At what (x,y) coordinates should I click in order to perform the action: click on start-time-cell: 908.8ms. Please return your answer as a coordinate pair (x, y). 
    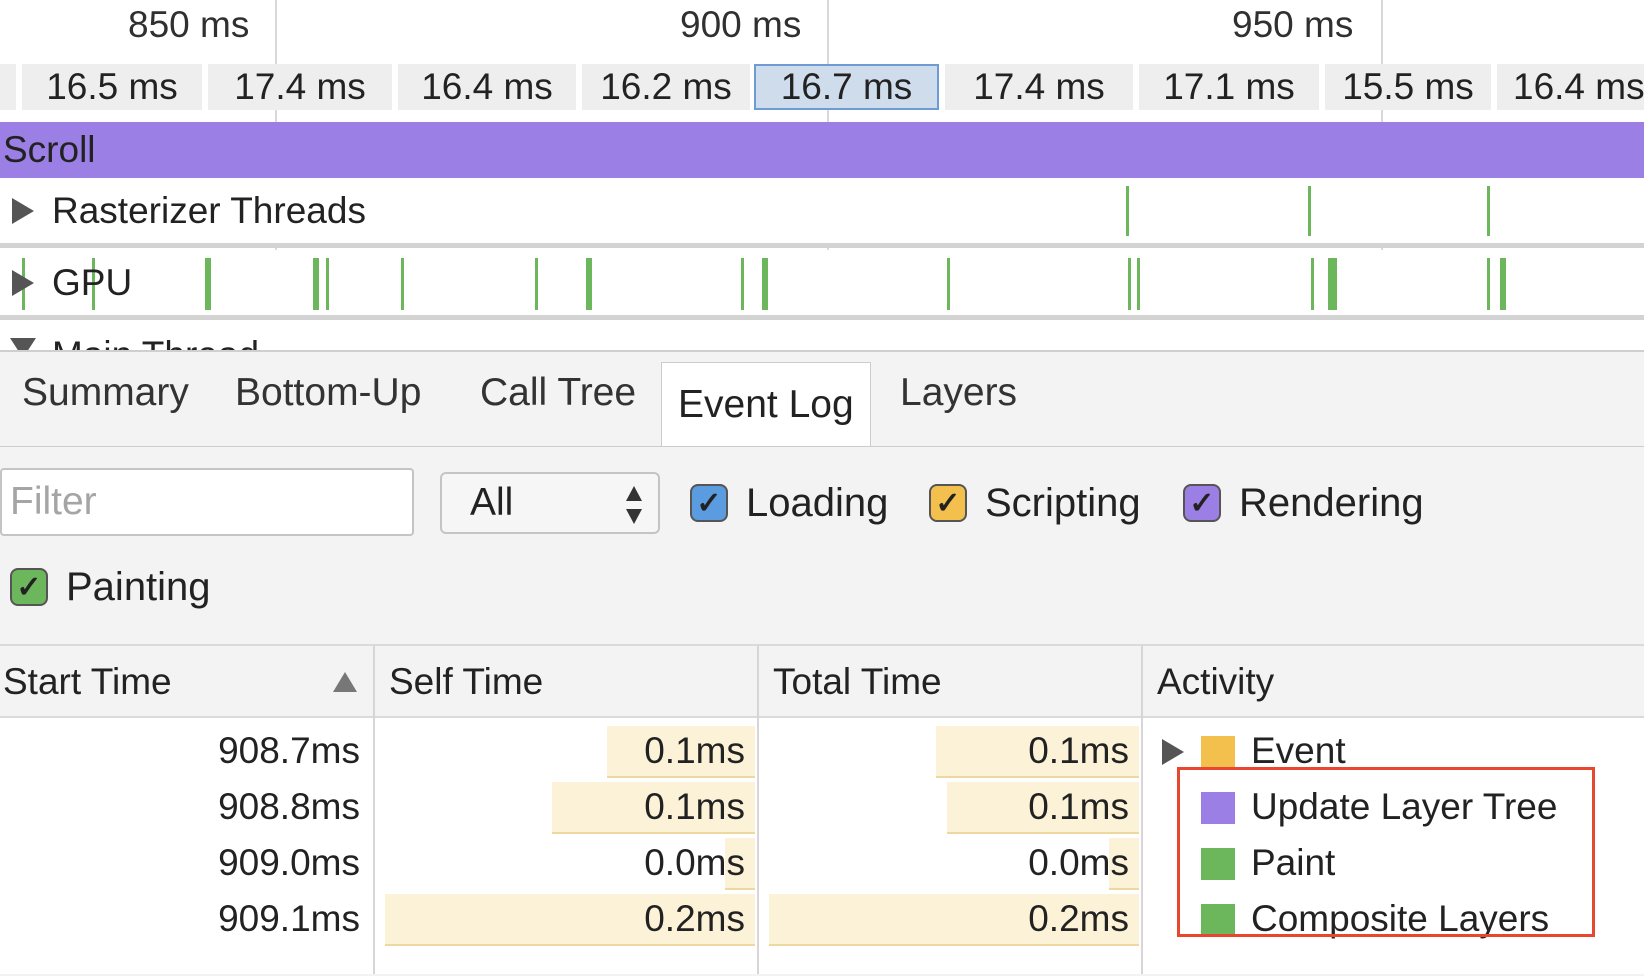
    Looking at the image, I should click on (289, 806).